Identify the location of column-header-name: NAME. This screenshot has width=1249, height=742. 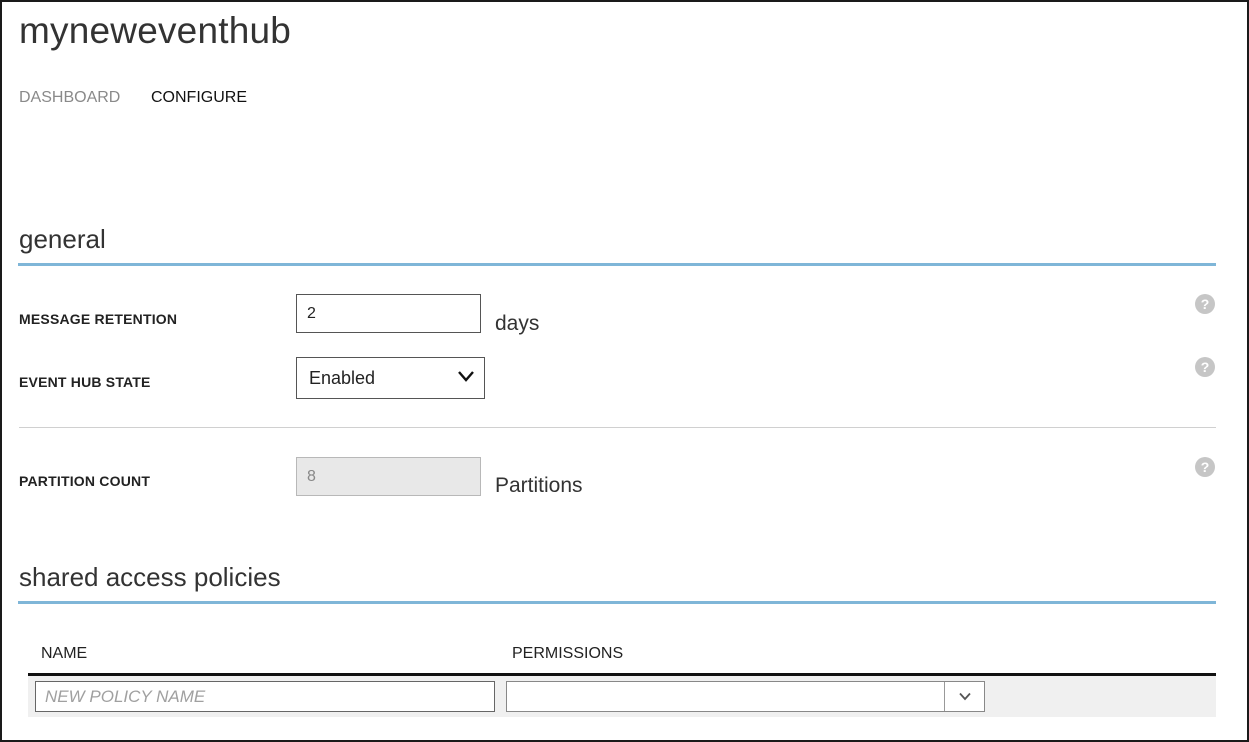
(64, 653).